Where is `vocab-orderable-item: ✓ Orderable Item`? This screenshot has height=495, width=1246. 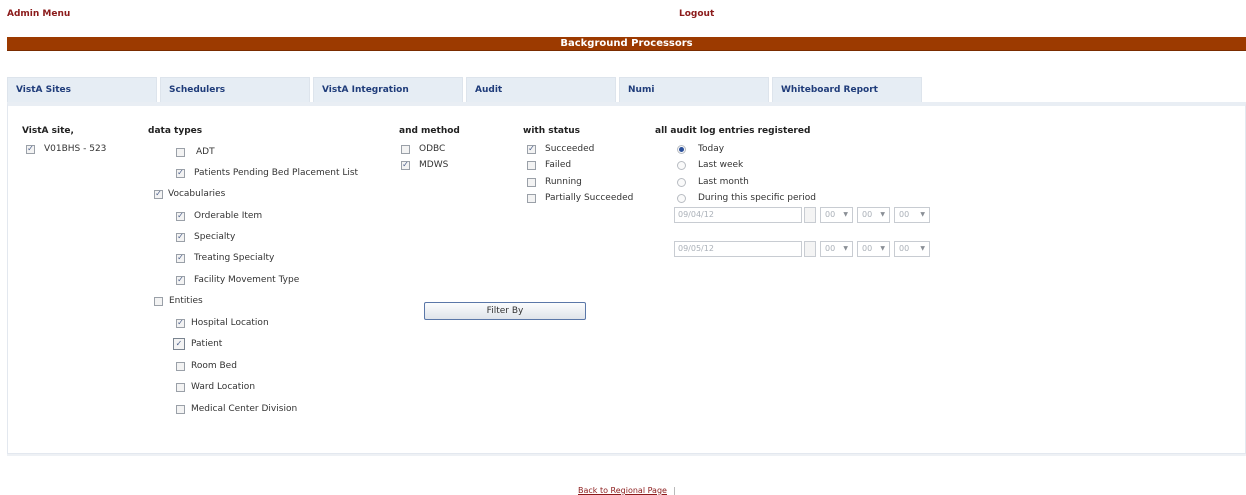 vocab-orderable-item: ✓ Orderable Item is located at coordinates (219, 216).